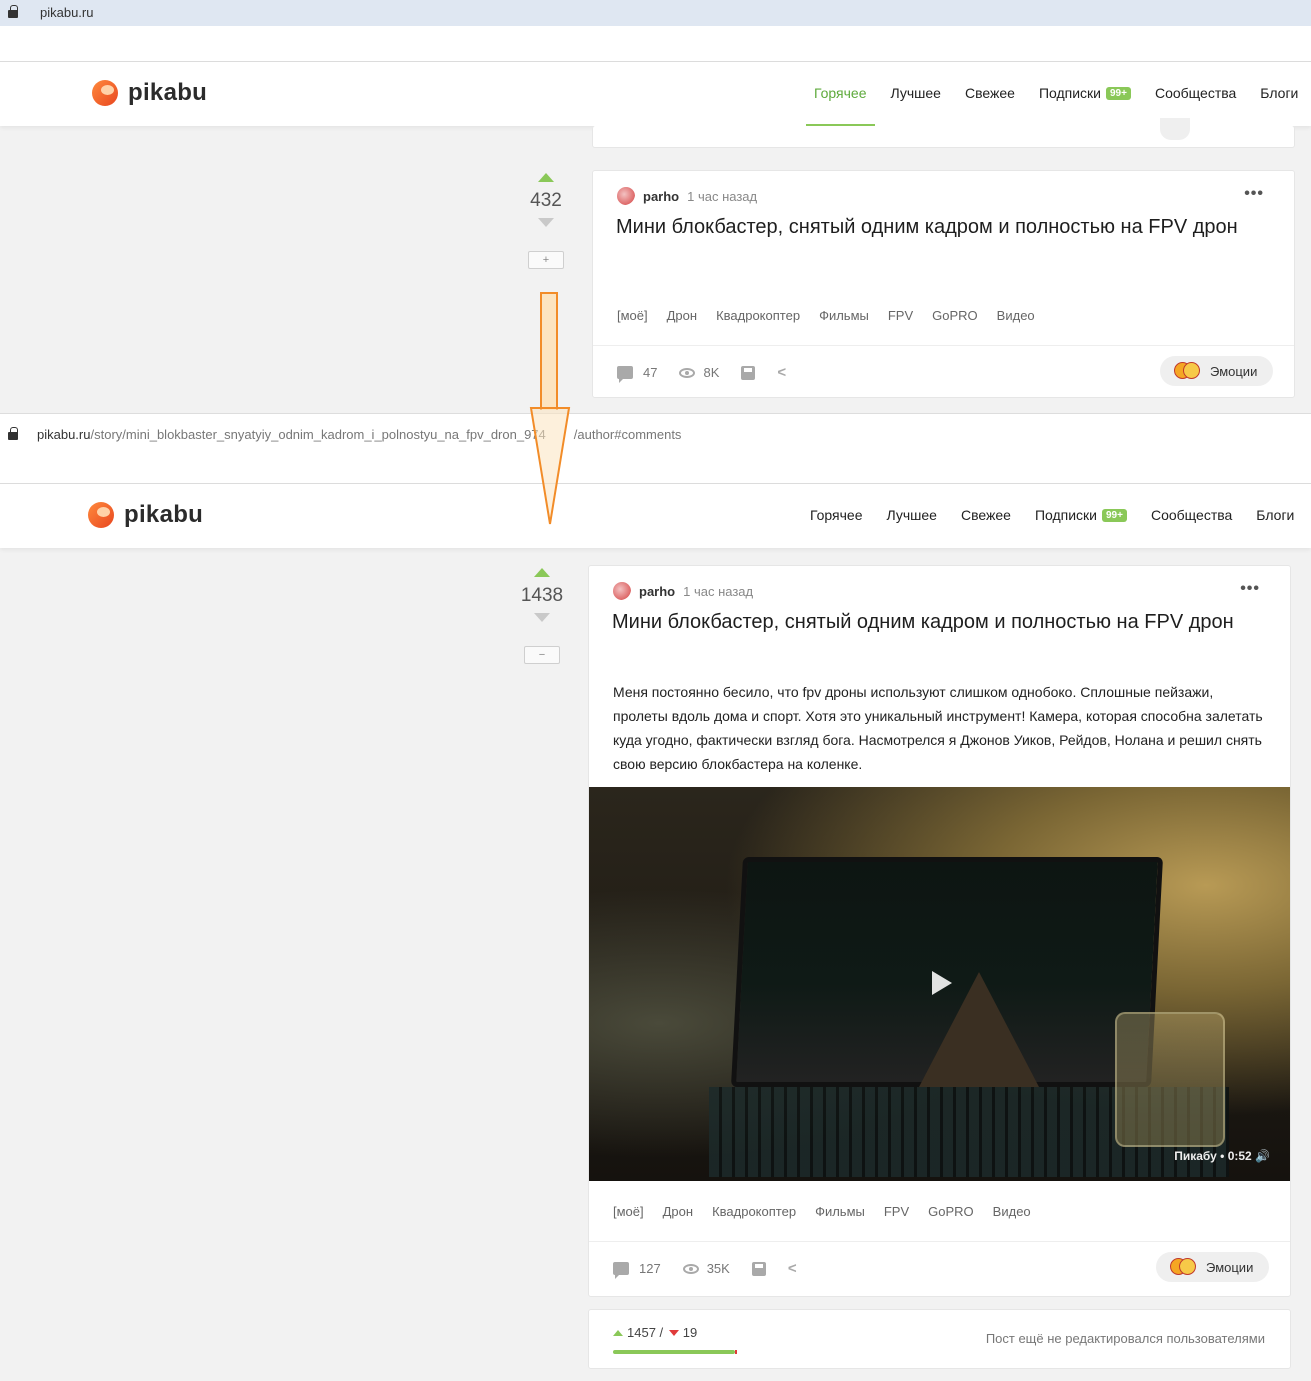 The image size is (1311, 1381). Describe the element at coordinates (1175, 129) in the screenshot. I see `previous-emotions-button` at that location.